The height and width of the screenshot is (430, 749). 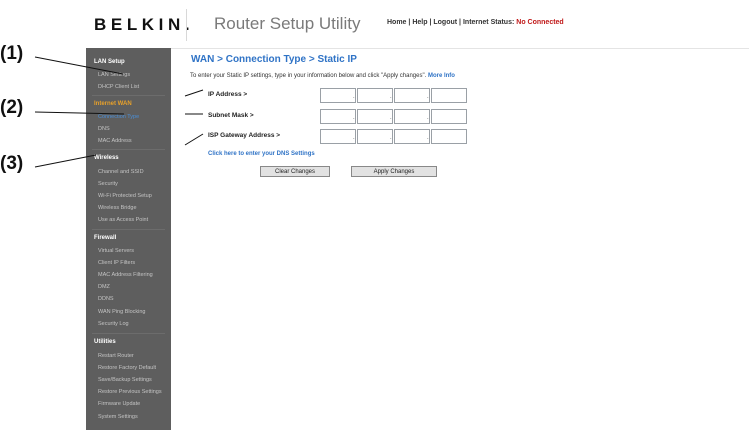 What do you see at coordinates (194, 139) in the screenshot?
I see `callout-leader-3-tail` at bounding box center [194, 139].